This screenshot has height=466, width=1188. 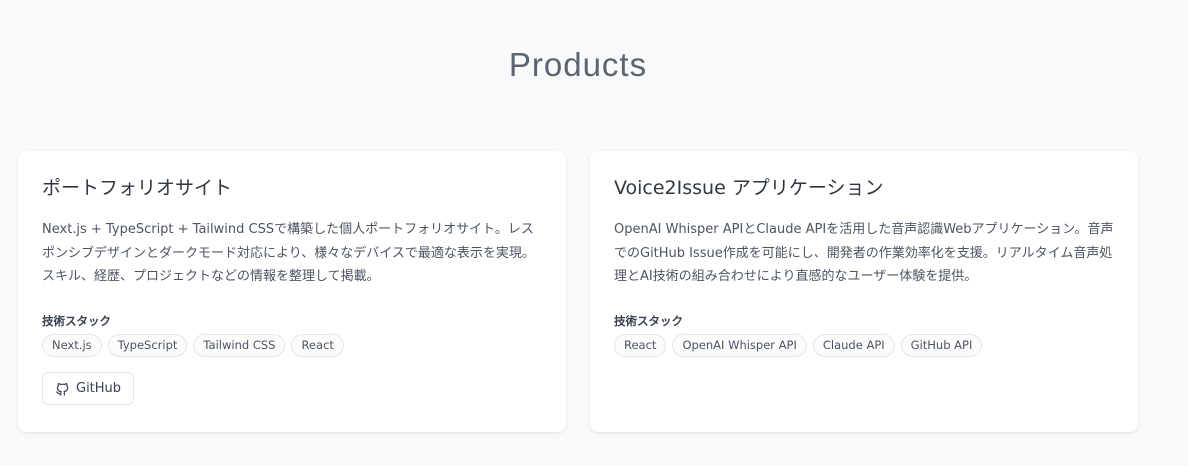 I want to click on card-title: ポートフォリオサイト, so click(x=137, y=188).